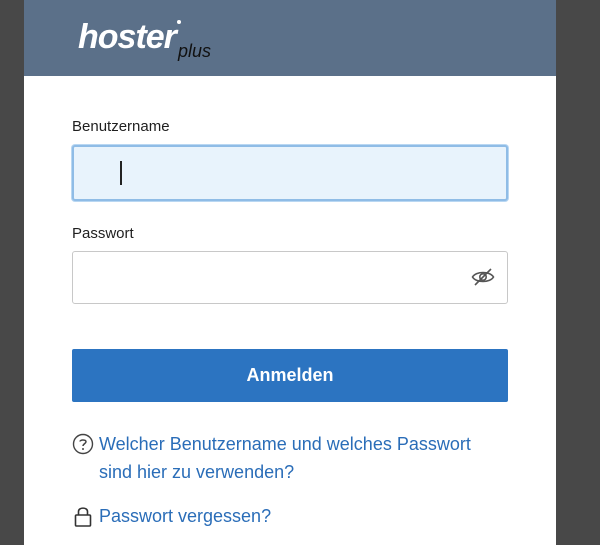 The width and height of the screenshot is (600, 545). I want to click on hosterplus-logo: hoster plus, so click(144, 39).